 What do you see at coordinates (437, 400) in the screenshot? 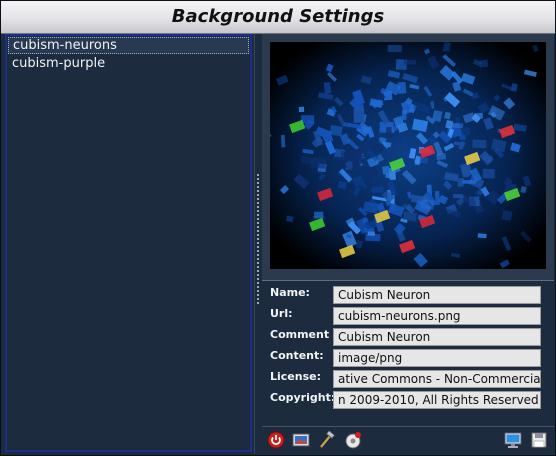
I see `copyright-field: n 2009-2010, All Rights Reserved` at bounding box center [437, 400].